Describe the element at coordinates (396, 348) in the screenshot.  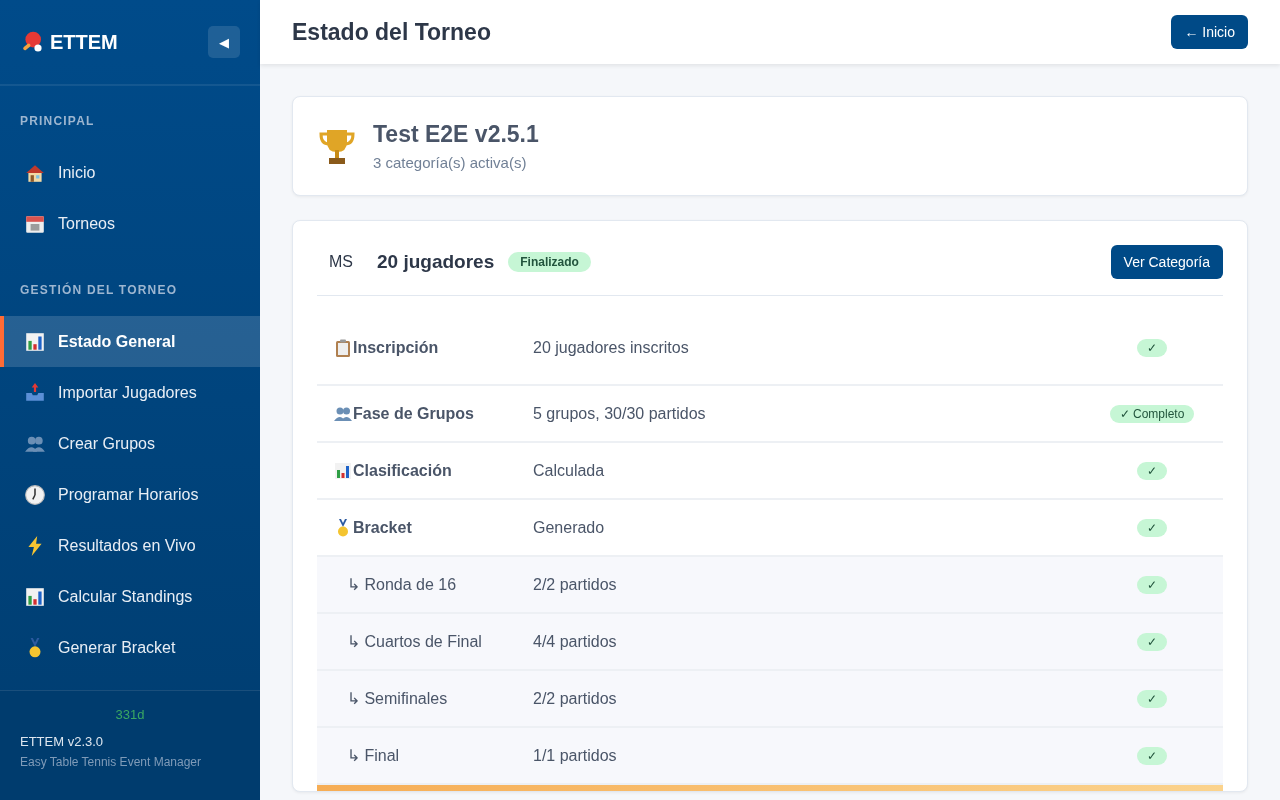
I see `step-label: Inscripción` at that location.